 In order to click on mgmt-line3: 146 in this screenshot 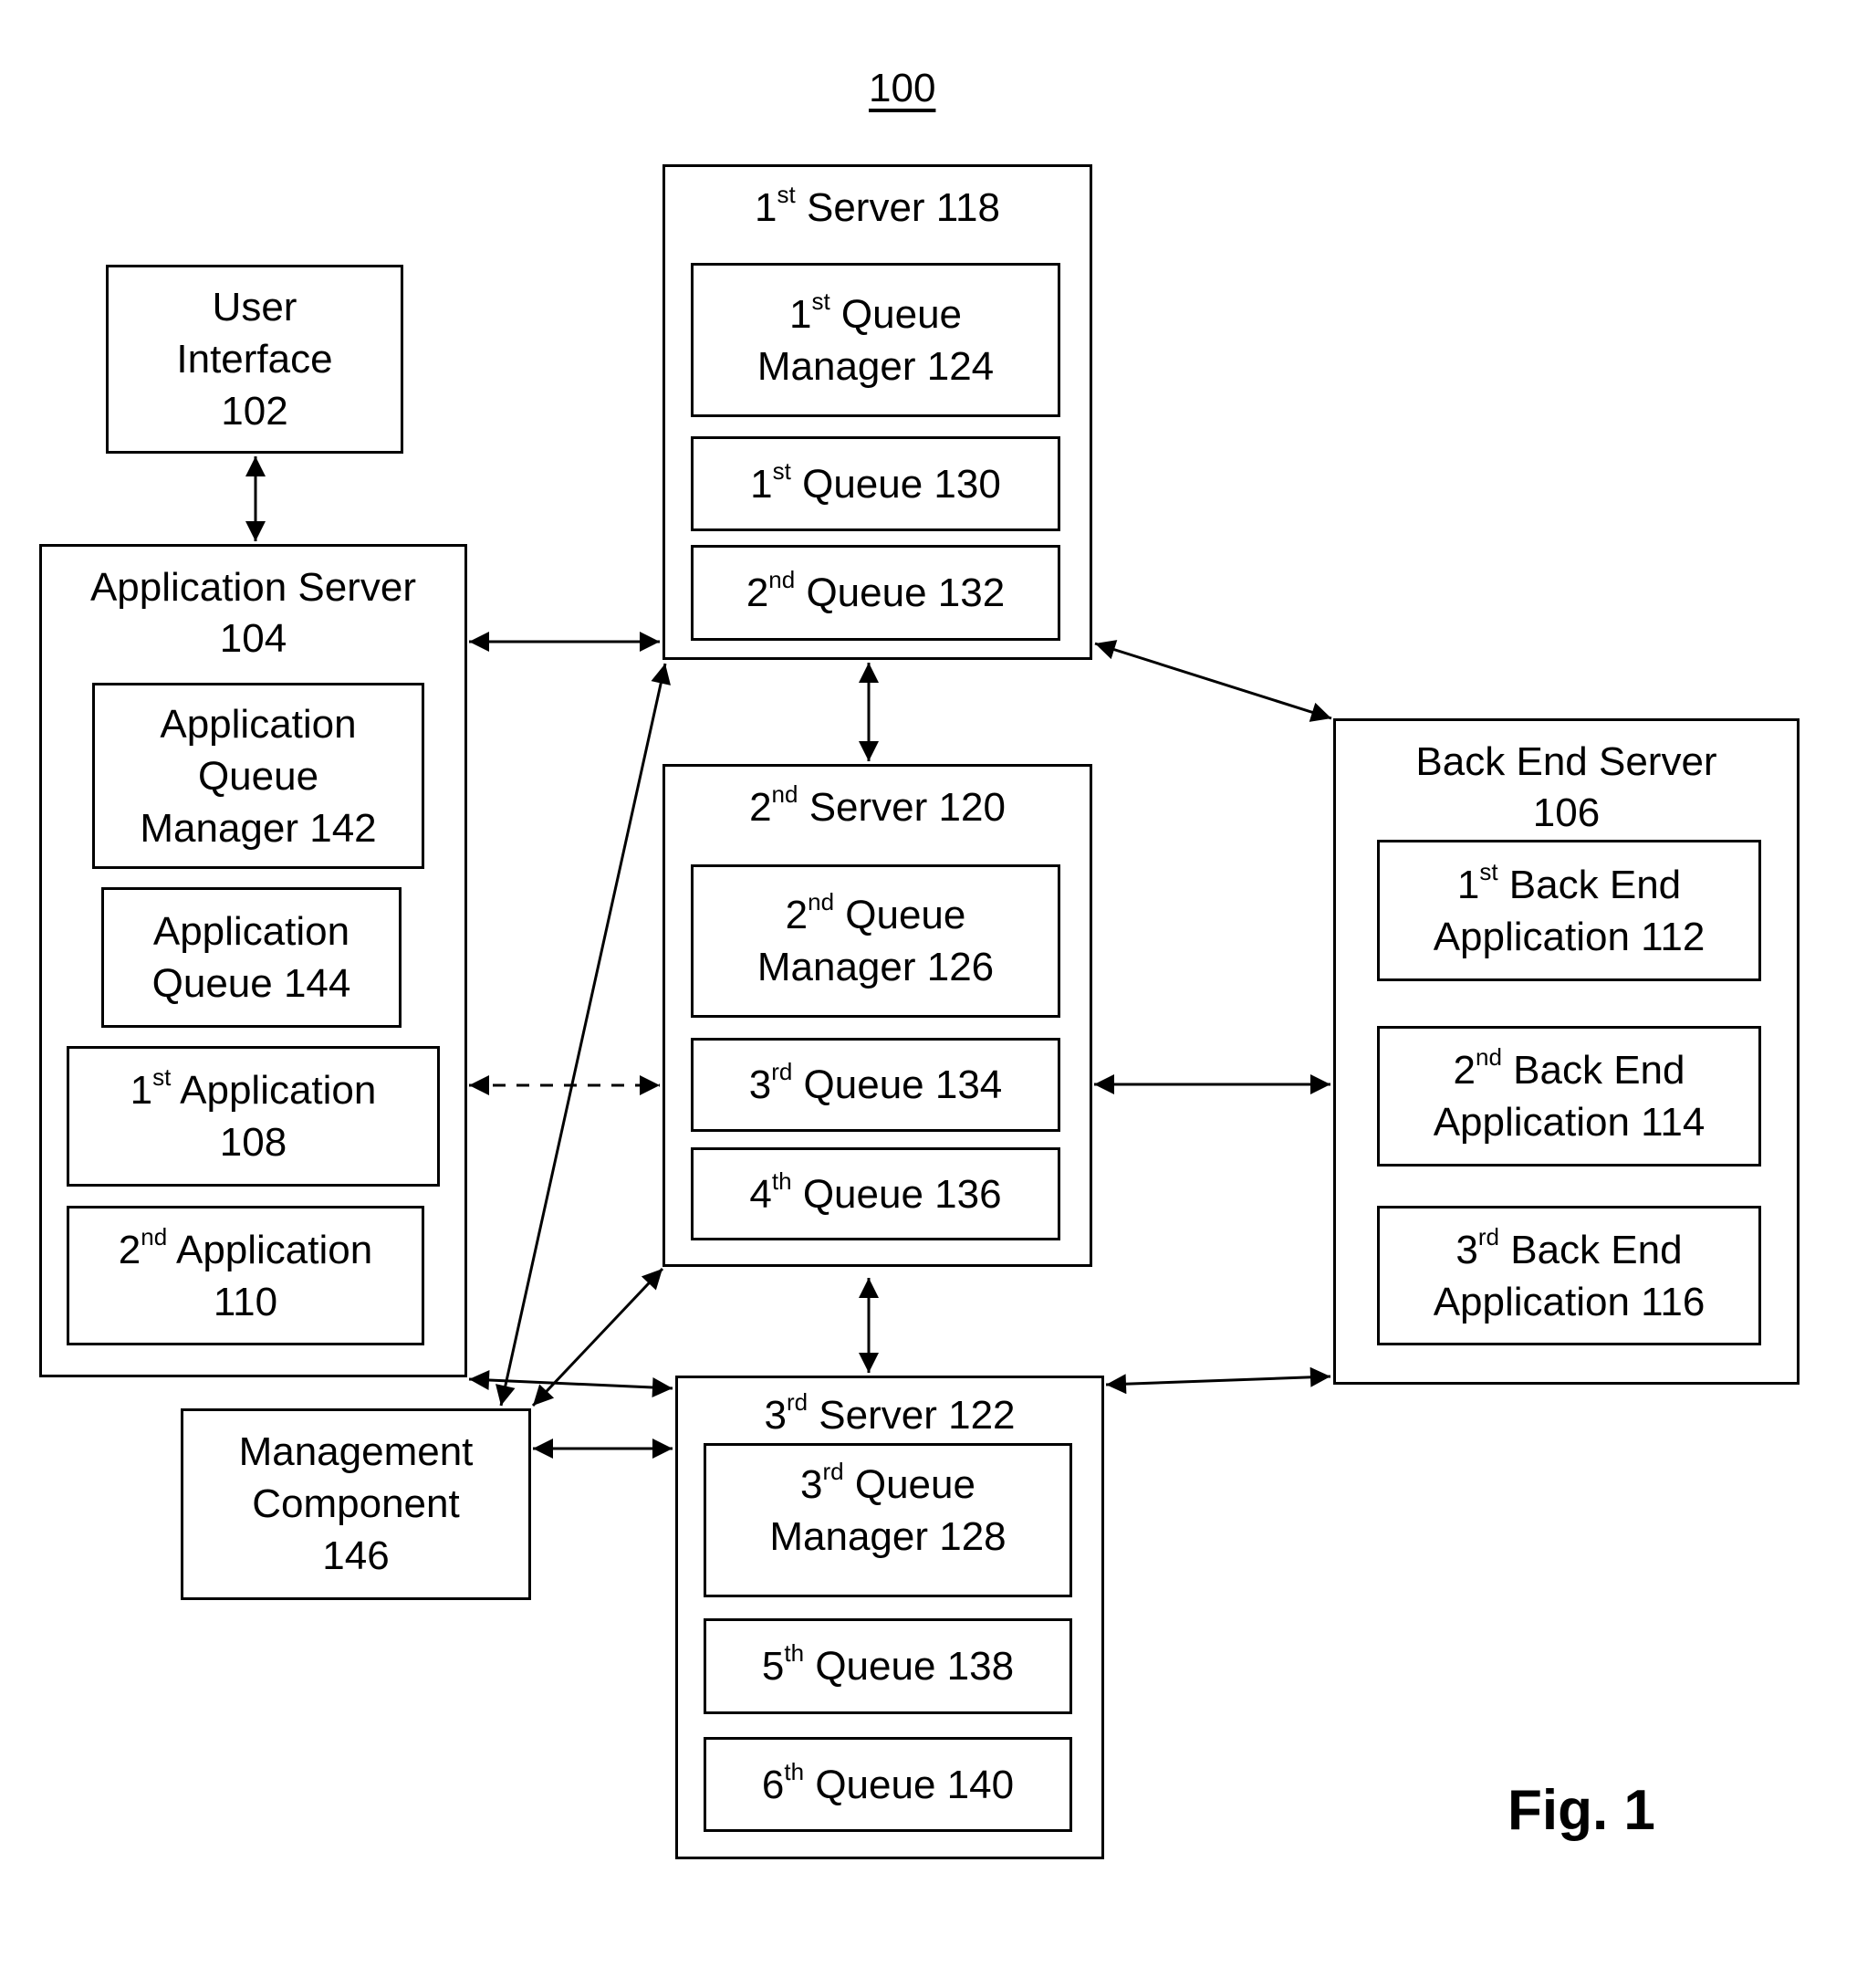, I will do `click(356, 1555)`.